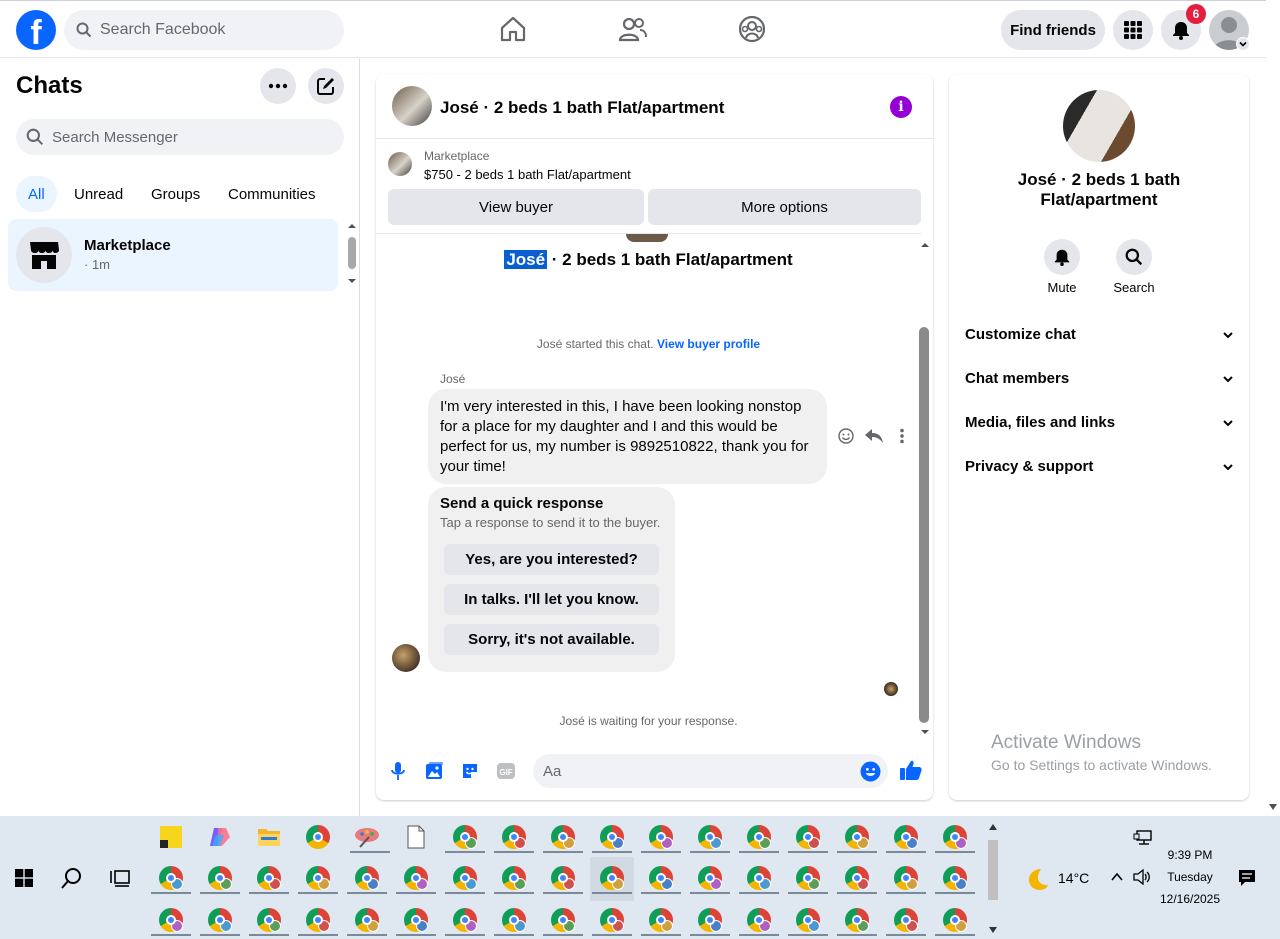 Image resolution: width=1280 pixels, height=939 pixels. I want to click on privacy-support-section: Privacy & support, so click(1100, 466).